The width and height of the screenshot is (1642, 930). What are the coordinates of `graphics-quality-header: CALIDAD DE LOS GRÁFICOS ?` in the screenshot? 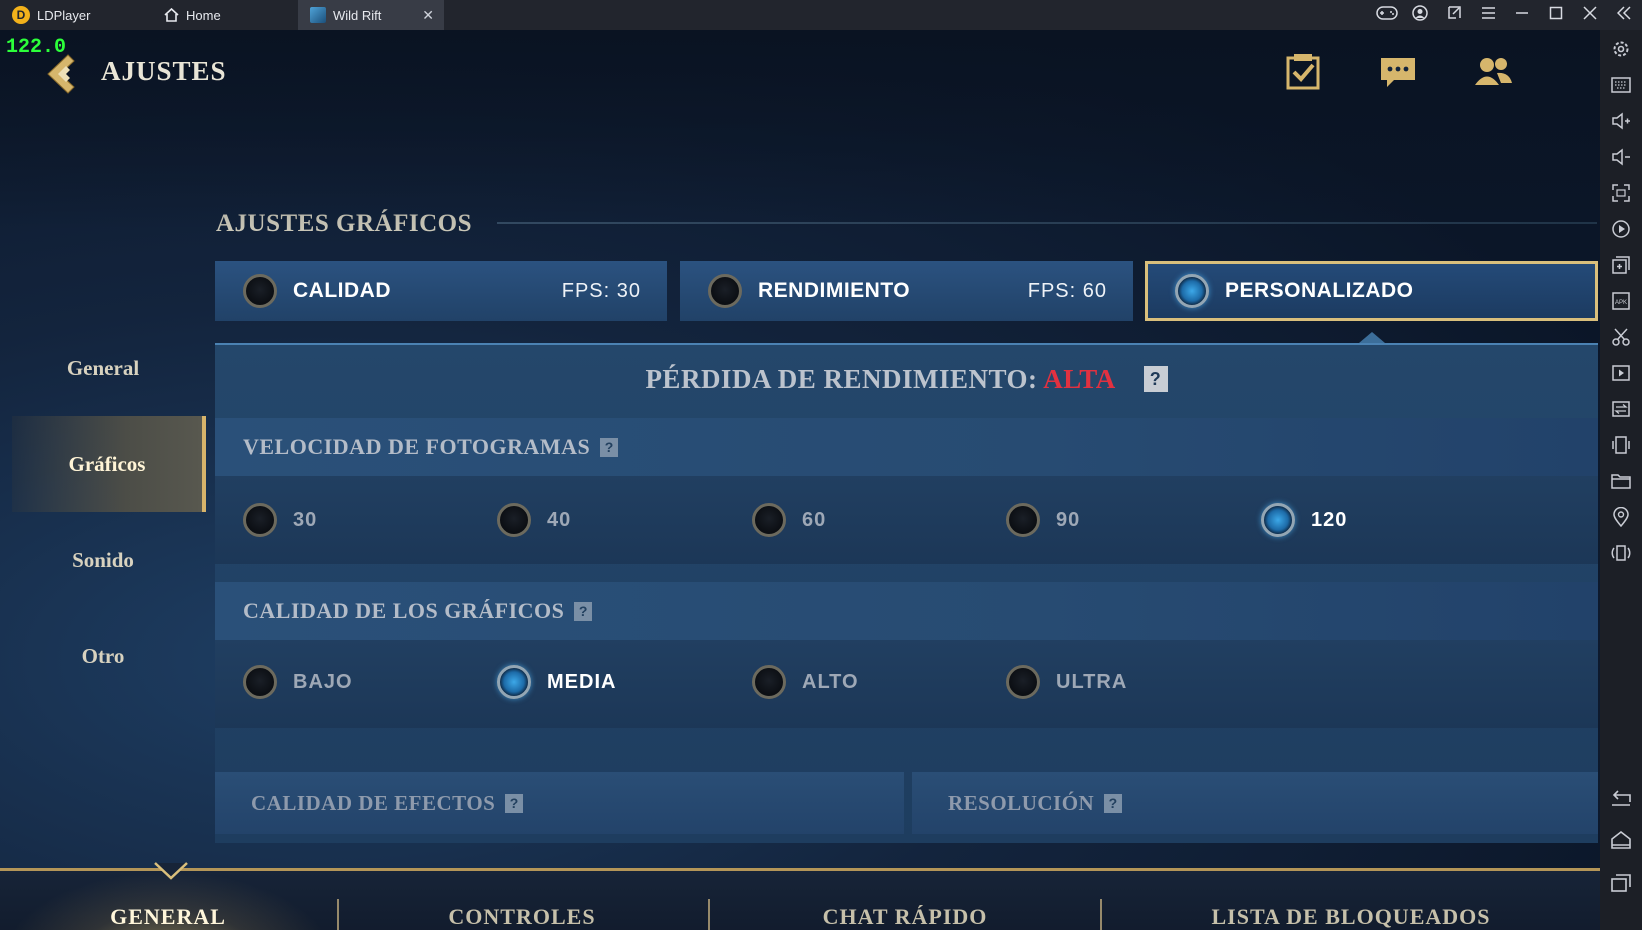 It's located at (906, 611).